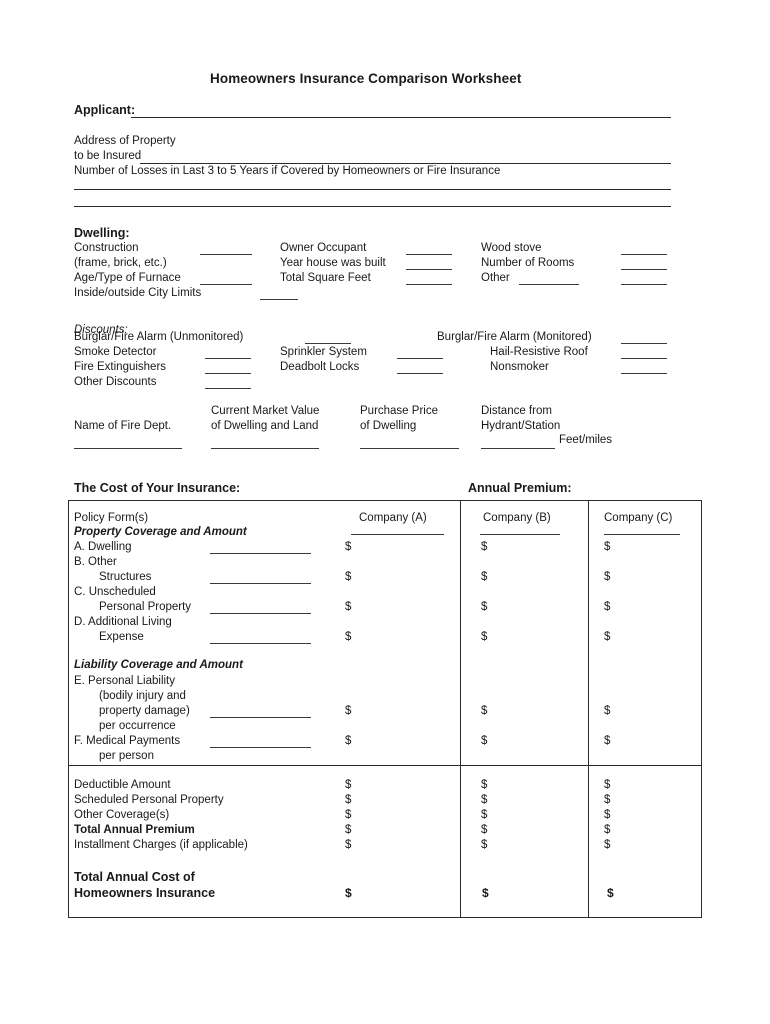 The height and width of the screenshot is (1024, 770). Describe the element at coordinates (144, 711) in the screenshot. I see `coverage-e-sublabel-2: property damage)` at that location.